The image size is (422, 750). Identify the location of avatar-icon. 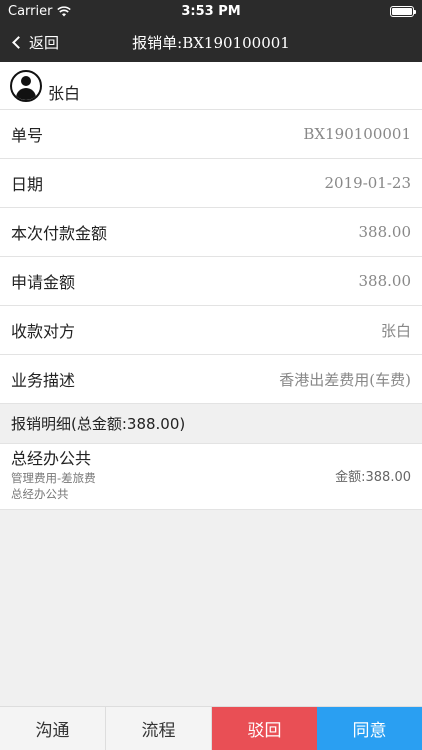
(26, 85).